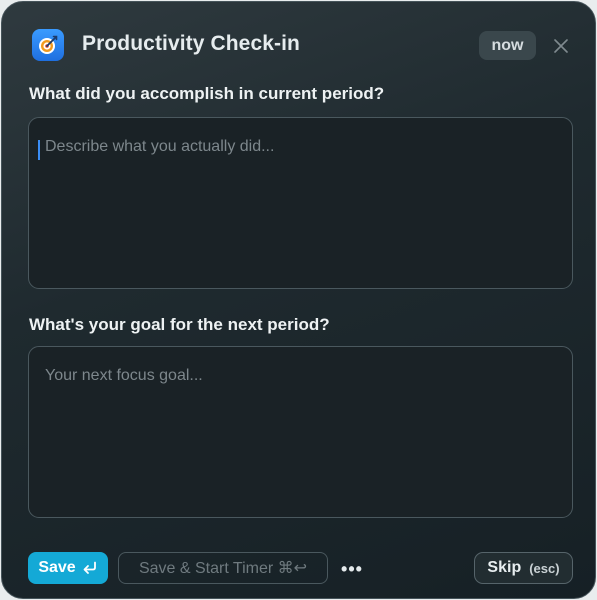 The image size is (597, 600). I want to click on return-key-icon, so click(89, 567).